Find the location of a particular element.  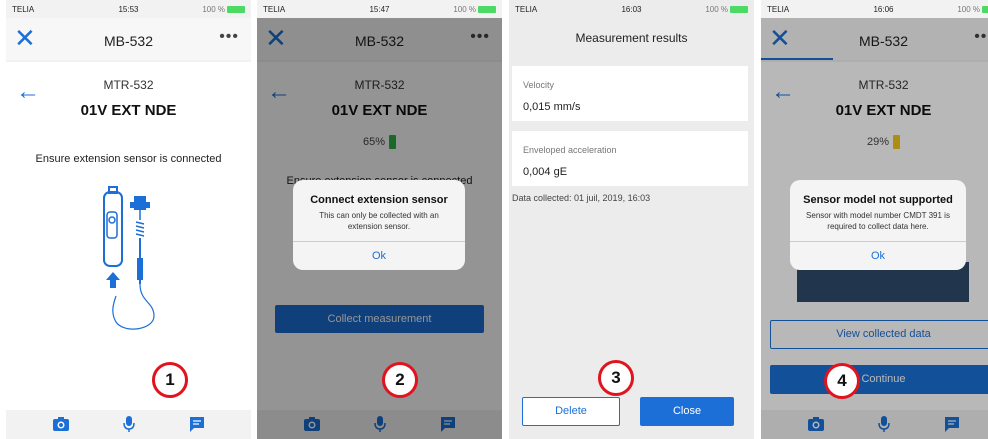

point-name: 01V EXT NDE is located at coordinates (128, 110).